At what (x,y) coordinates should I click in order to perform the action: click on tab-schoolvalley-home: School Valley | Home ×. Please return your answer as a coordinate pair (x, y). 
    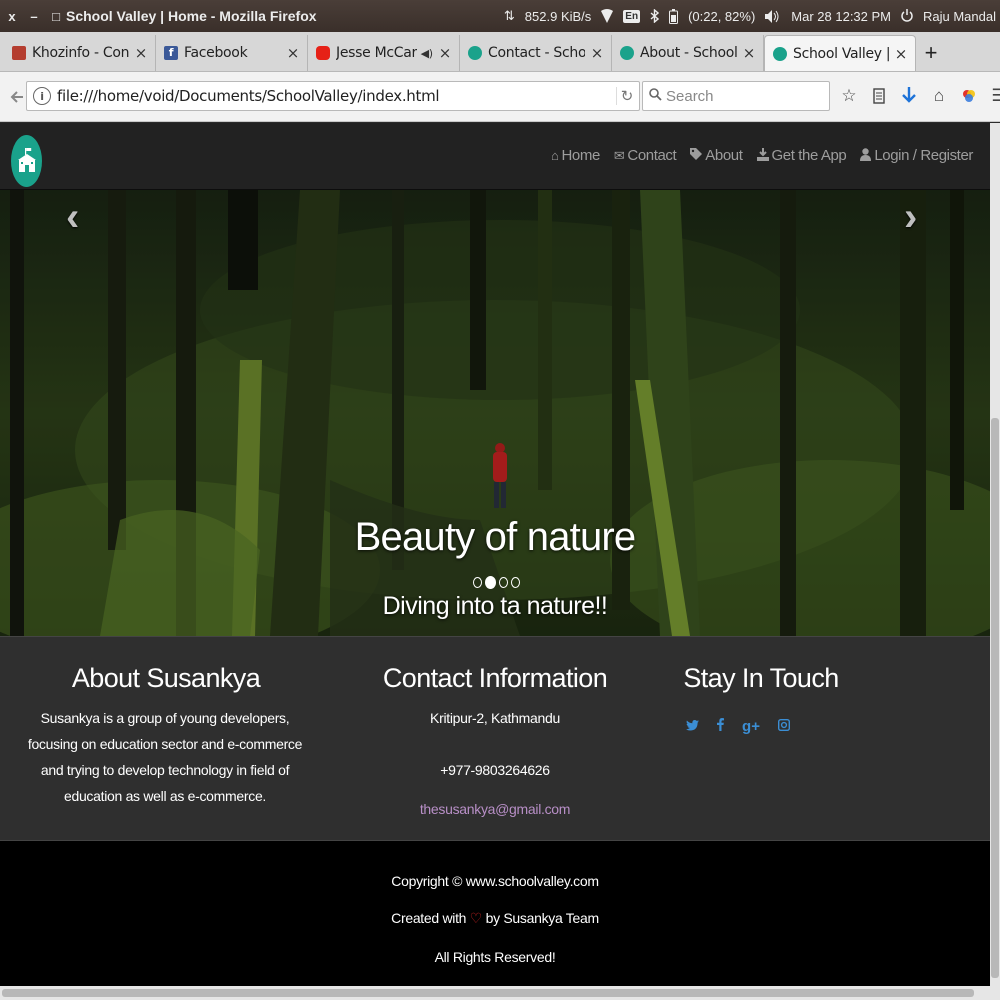
    Looking at the image, I should click on (840, 53).